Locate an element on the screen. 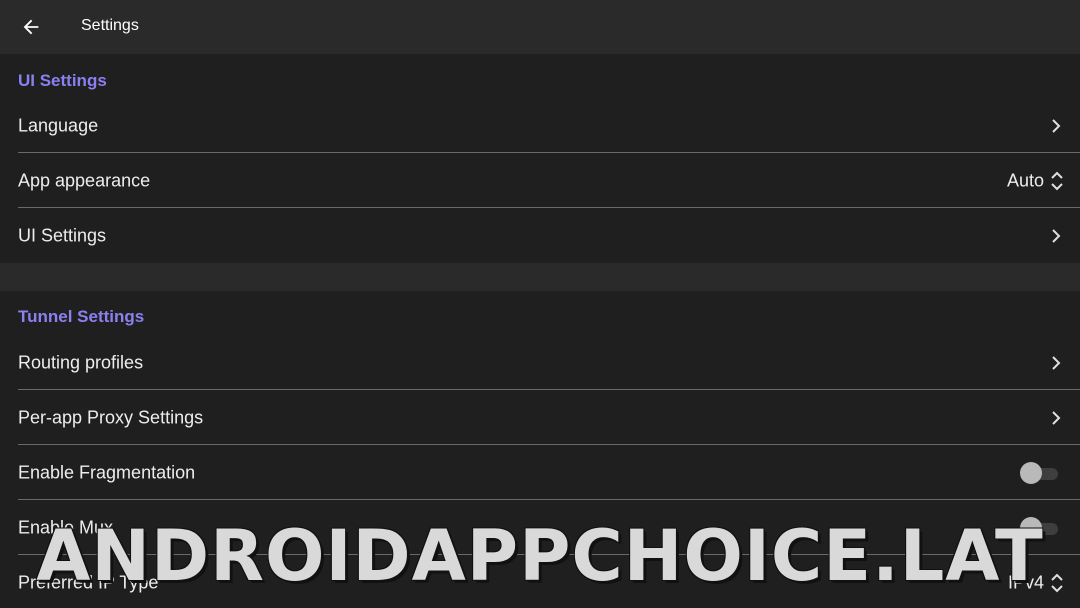 The image size is (1080, 608). section-gap is located at coordinates (540, 277).